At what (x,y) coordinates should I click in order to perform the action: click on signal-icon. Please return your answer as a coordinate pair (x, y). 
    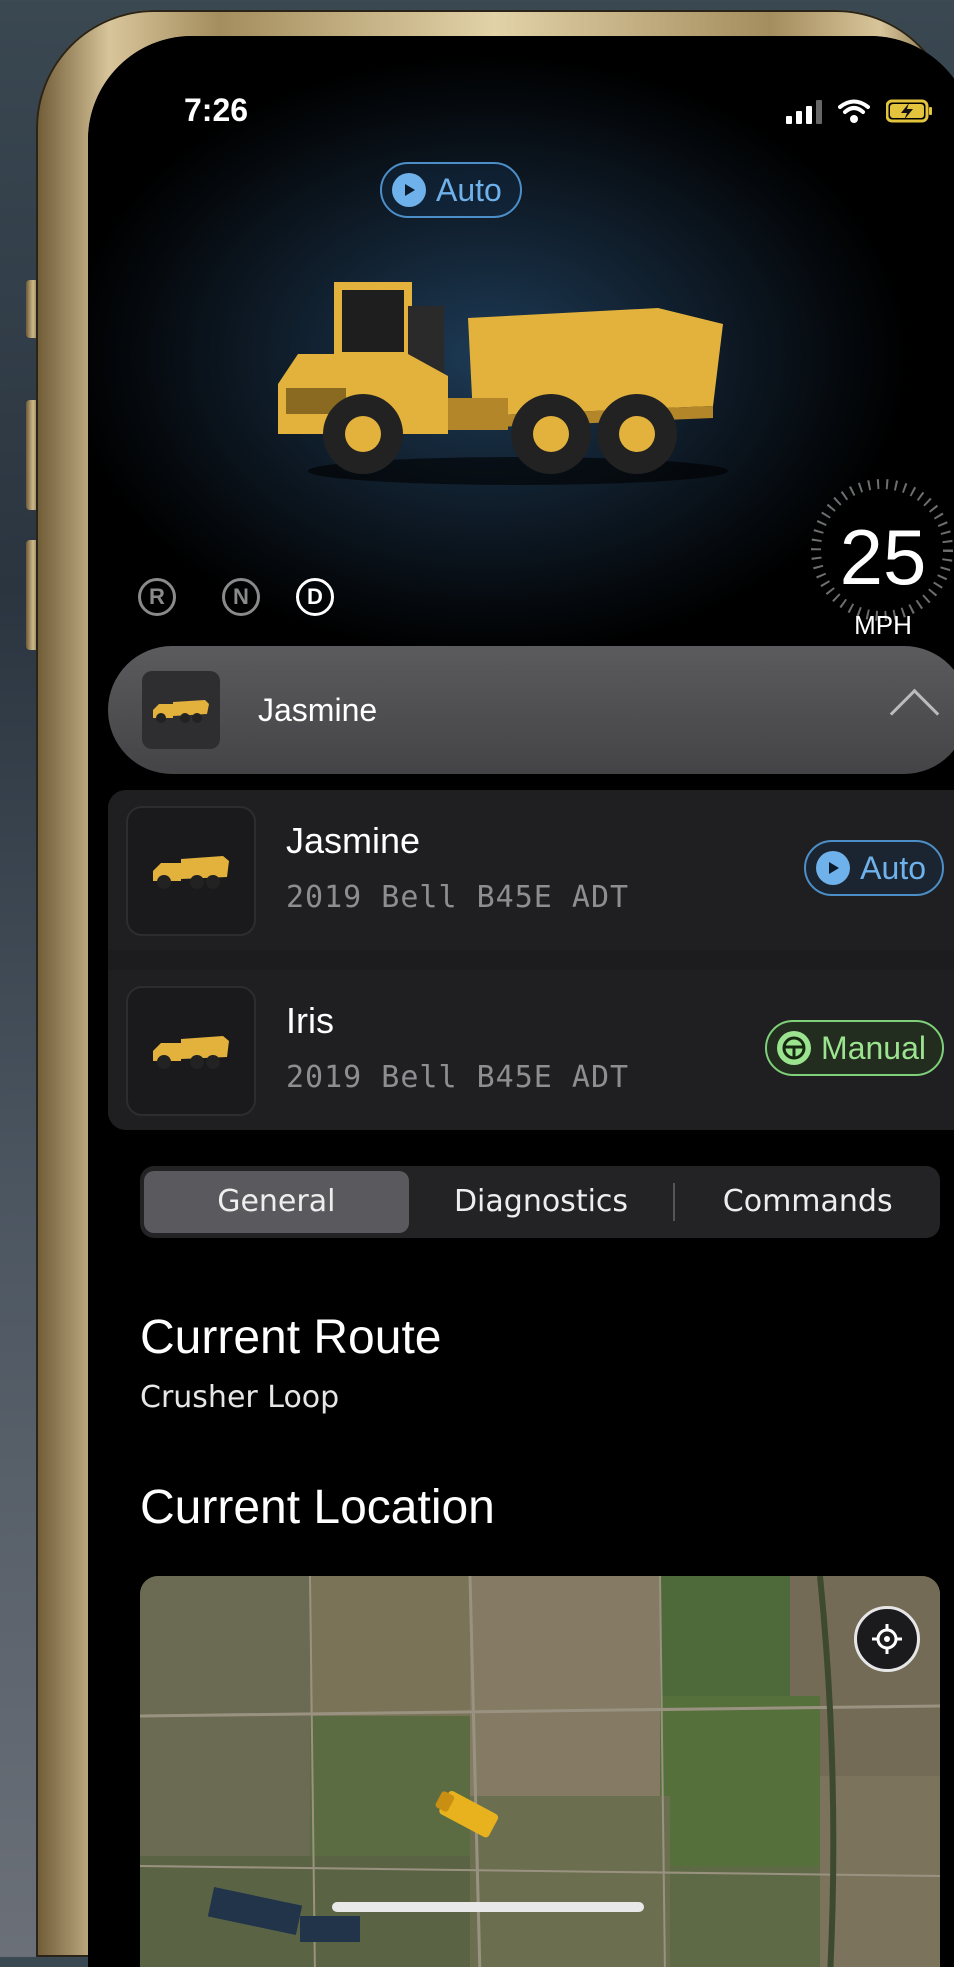
    Looking at the image, I should click on (804, 112).